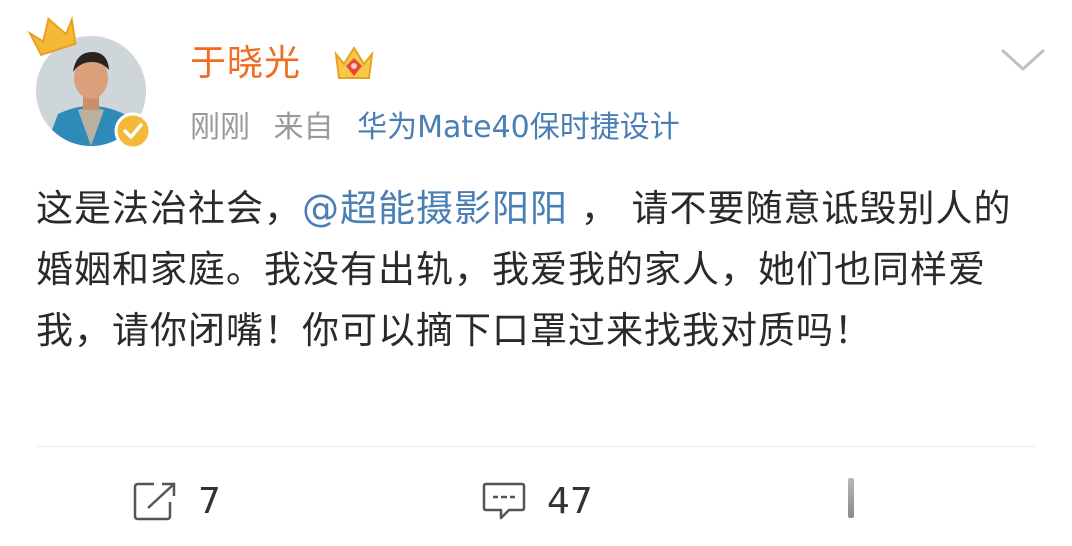 The image size is (1072, 546). I want to click on repost-count: 7, so click(209, 501).